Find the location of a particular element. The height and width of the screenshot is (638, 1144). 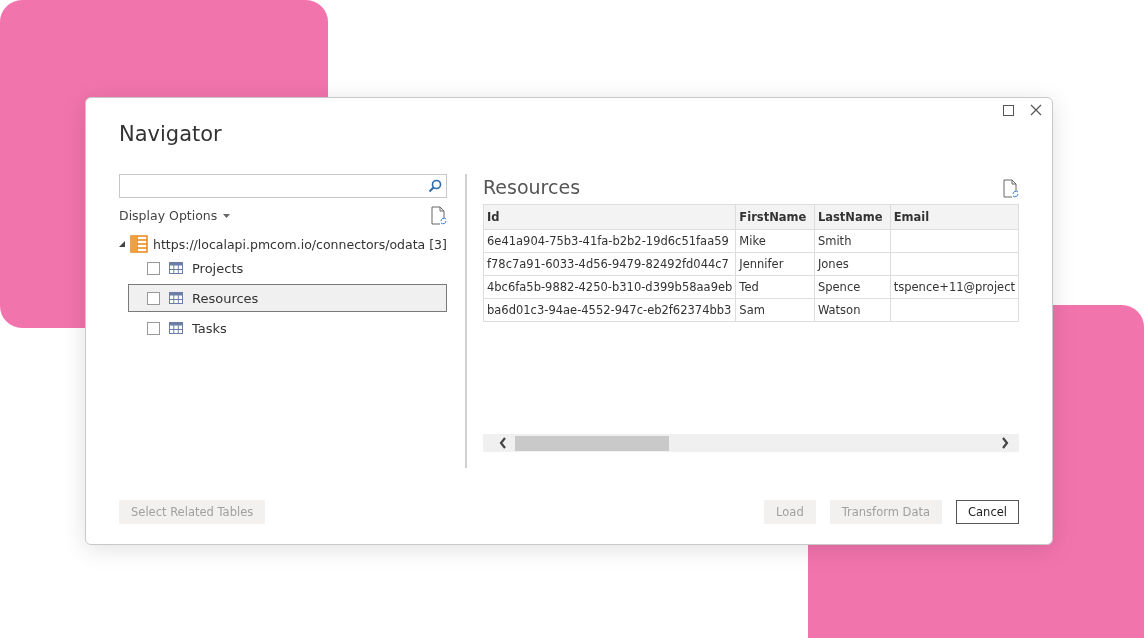

table-cell: Sam is located at coordinates (775, 310).